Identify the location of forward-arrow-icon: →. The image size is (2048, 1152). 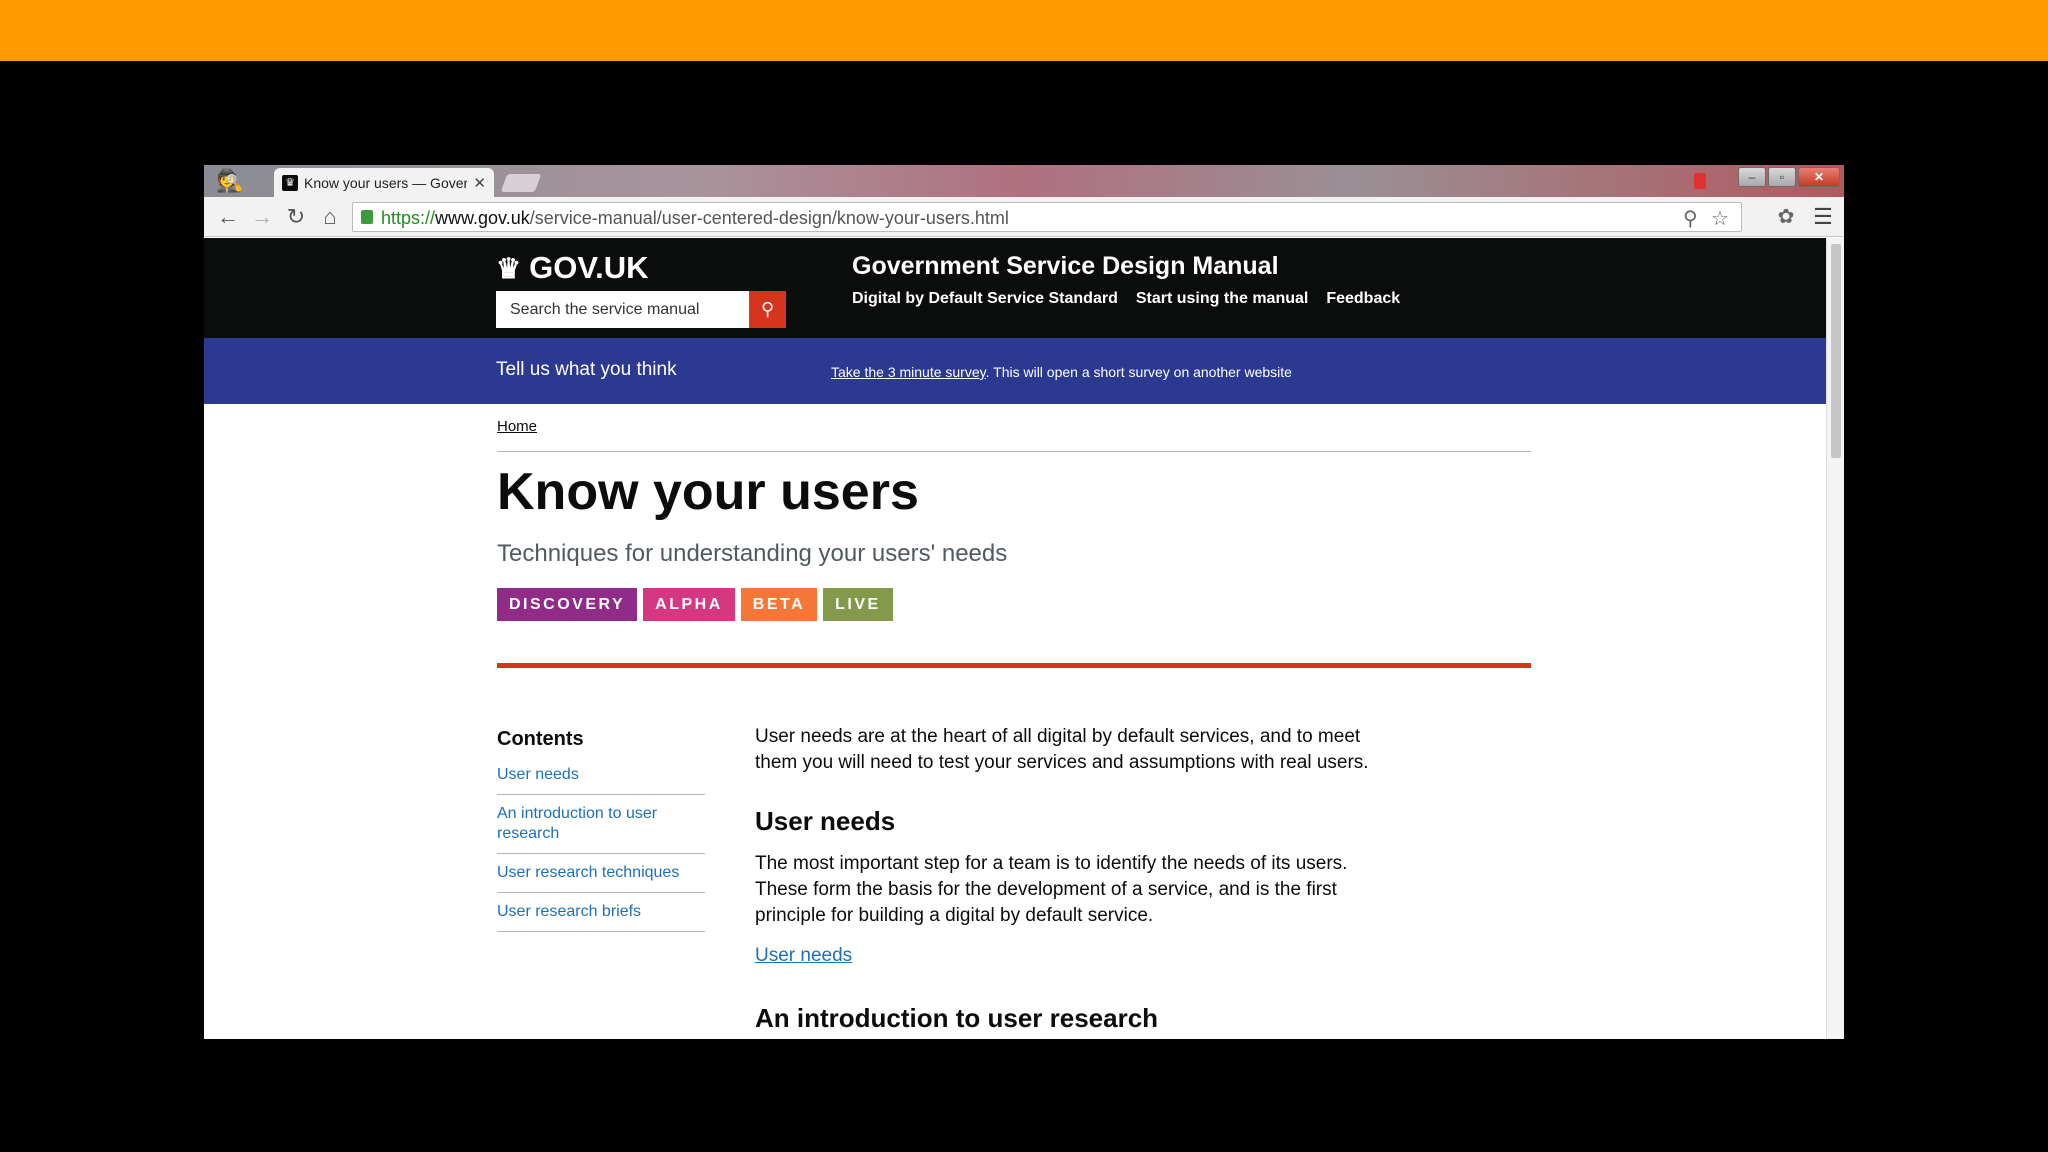
(262, 217).